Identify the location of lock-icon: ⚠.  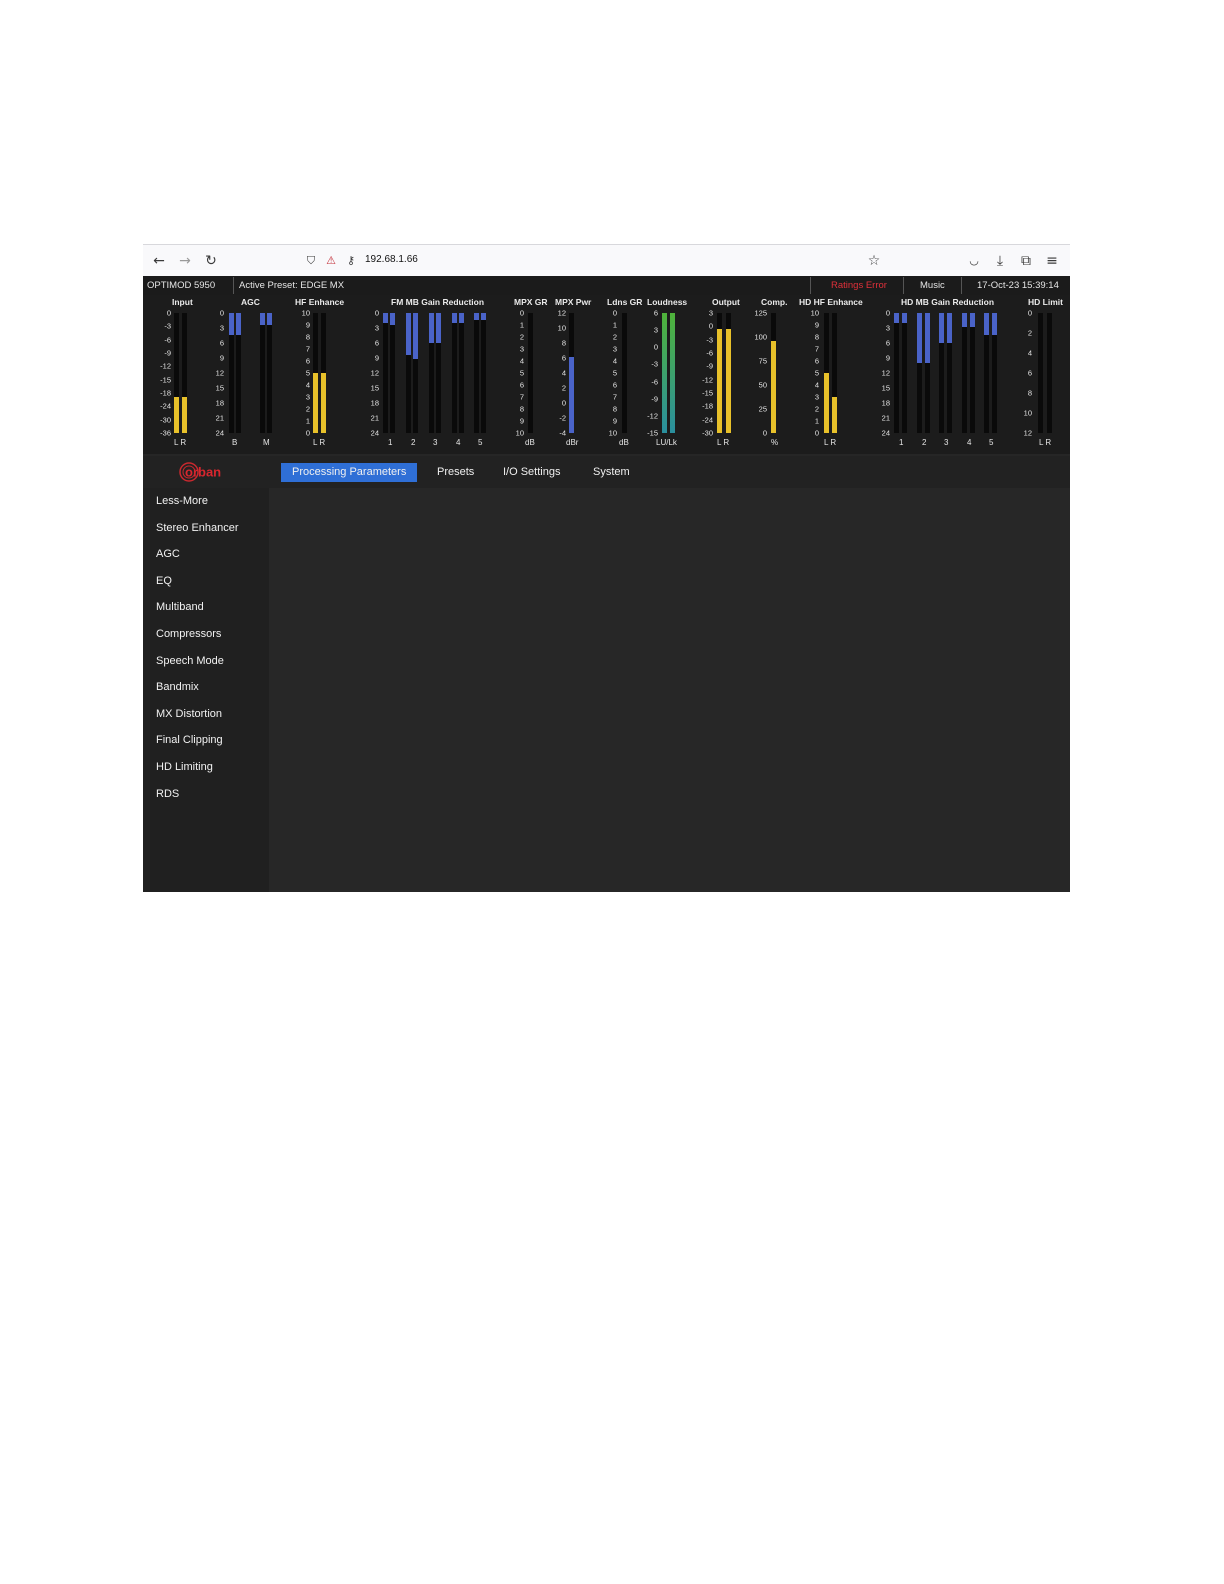
(331, 261).